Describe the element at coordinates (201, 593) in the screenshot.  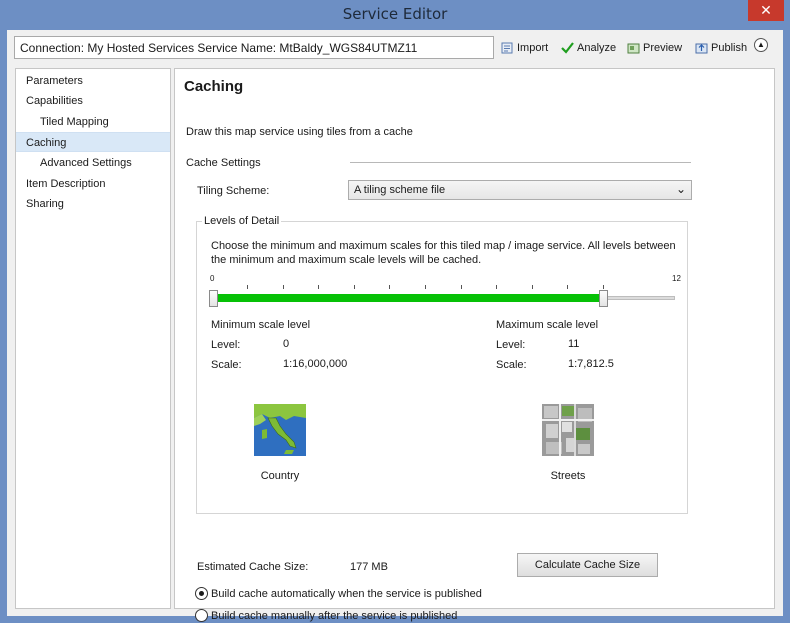
I see `radio-selected` at that location.